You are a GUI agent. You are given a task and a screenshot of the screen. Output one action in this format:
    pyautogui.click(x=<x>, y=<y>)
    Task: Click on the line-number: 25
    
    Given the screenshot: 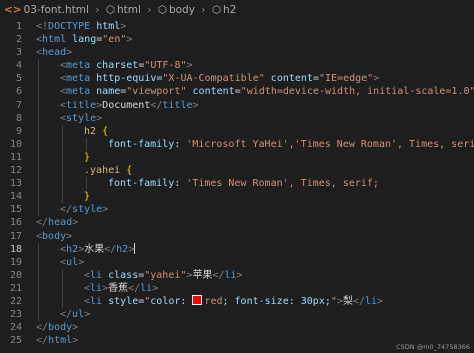 What is the action you would take?
    pyautogui.click(x=15, y=341)
    